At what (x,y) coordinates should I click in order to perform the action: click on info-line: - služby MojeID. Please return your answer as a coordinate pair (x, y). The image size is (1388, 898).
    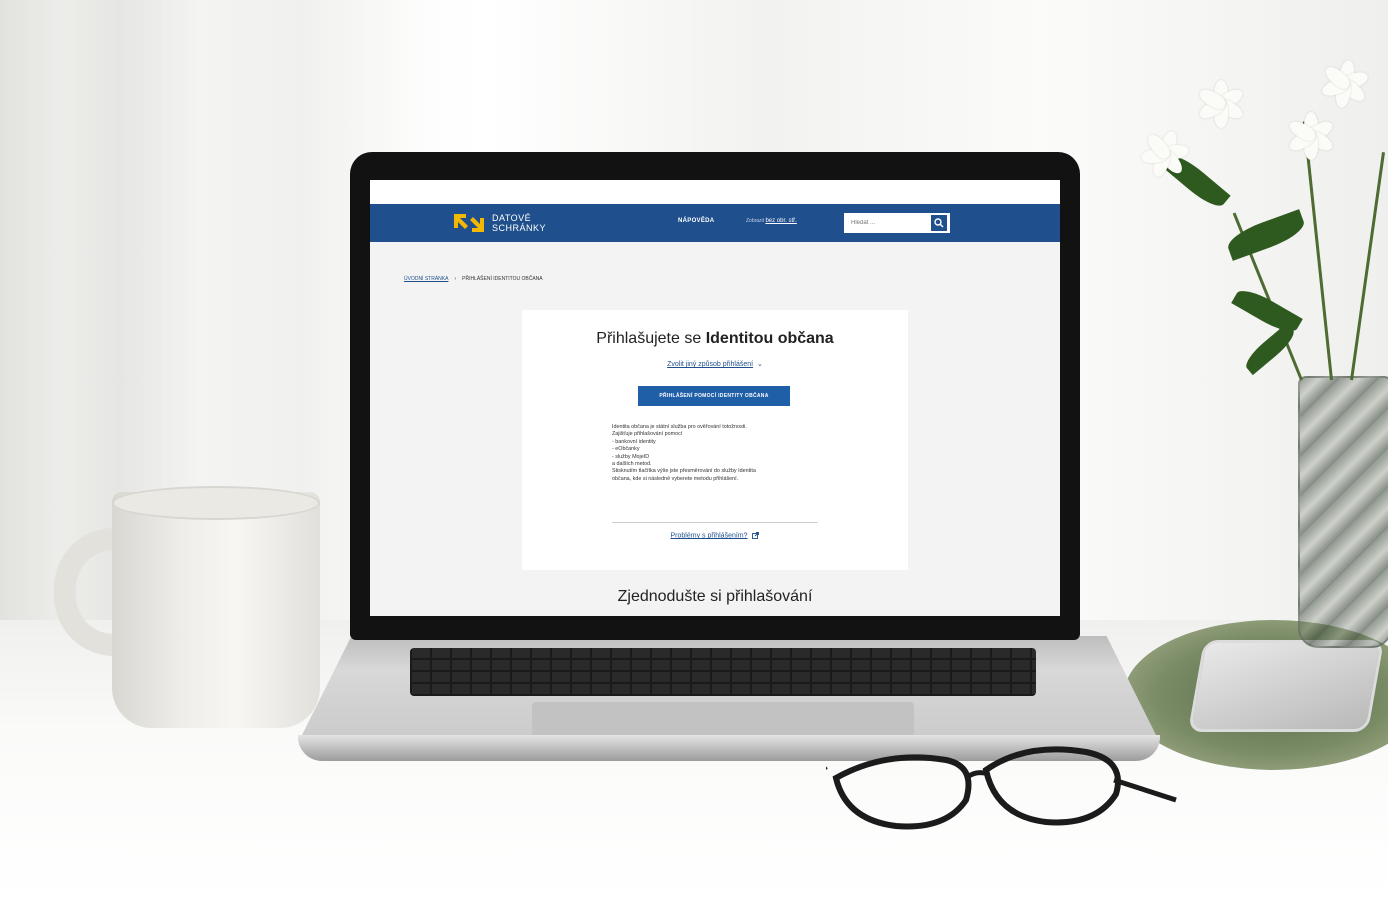
    Looking at the image, I should click on (631, 456).